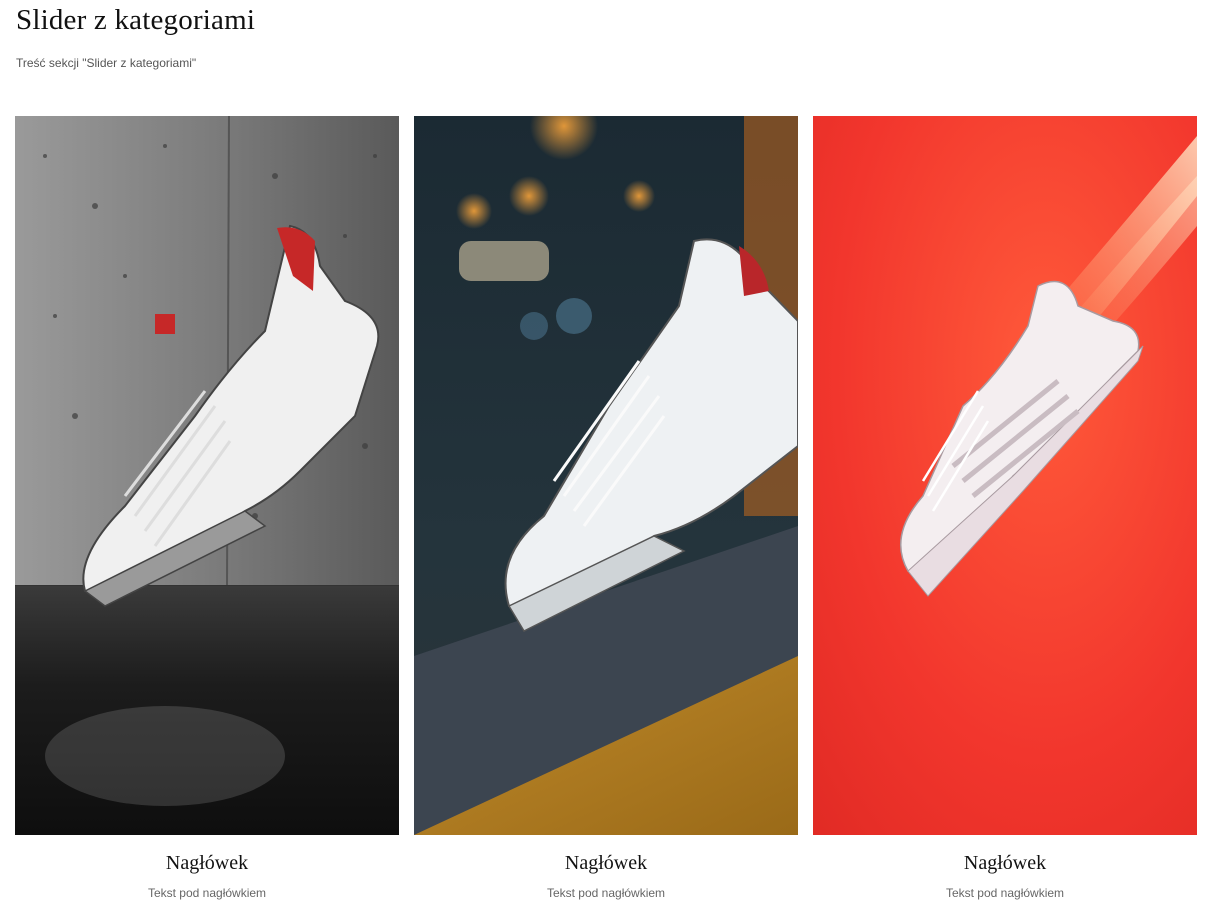 The width and height of the screenshot is (1214, 912). I want to click on card-text-1: Tekst pod nagłówkiem, so click(207, 893).